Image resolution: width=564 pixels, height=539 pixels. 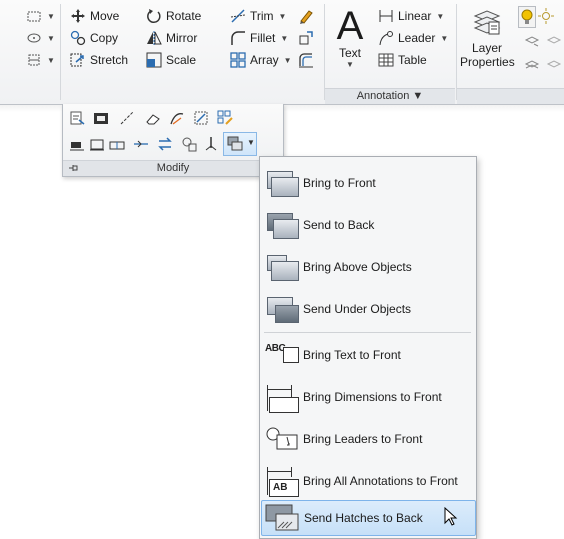 I want to click on chamfer-join-icon, so click(x=141, y=144).